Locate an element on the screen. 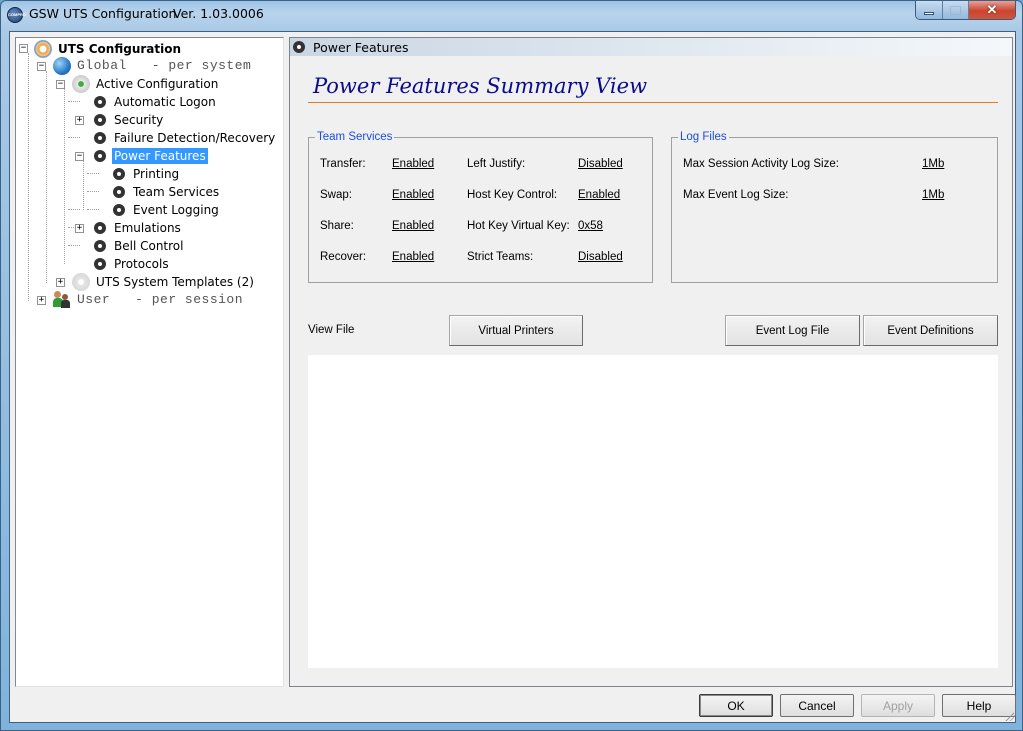  tree-item-automatic-logon: Automatic Logon is located at coordinates (156, 101).